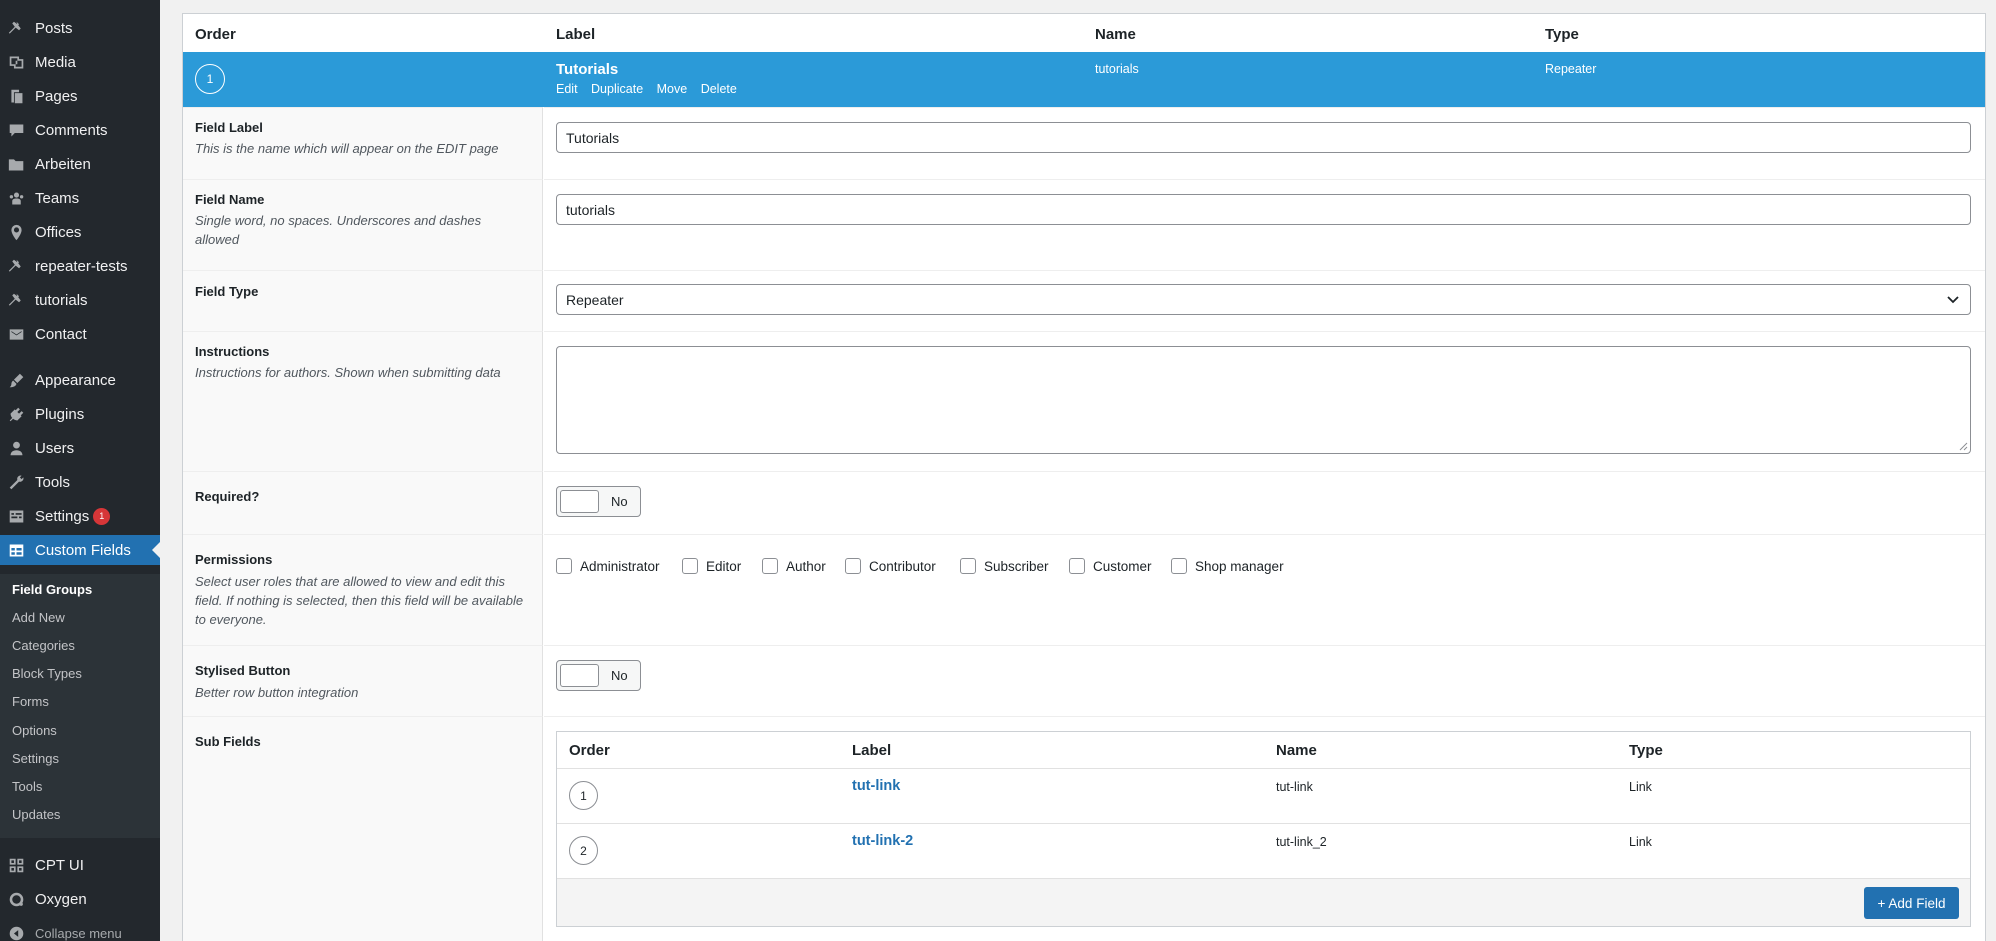 This screenshot has width=1996, height=941. What do you see at coordinates (80, 482) in the screenshot?
I see `menu-item-tools: Tools` at bounding box center [80, 482].